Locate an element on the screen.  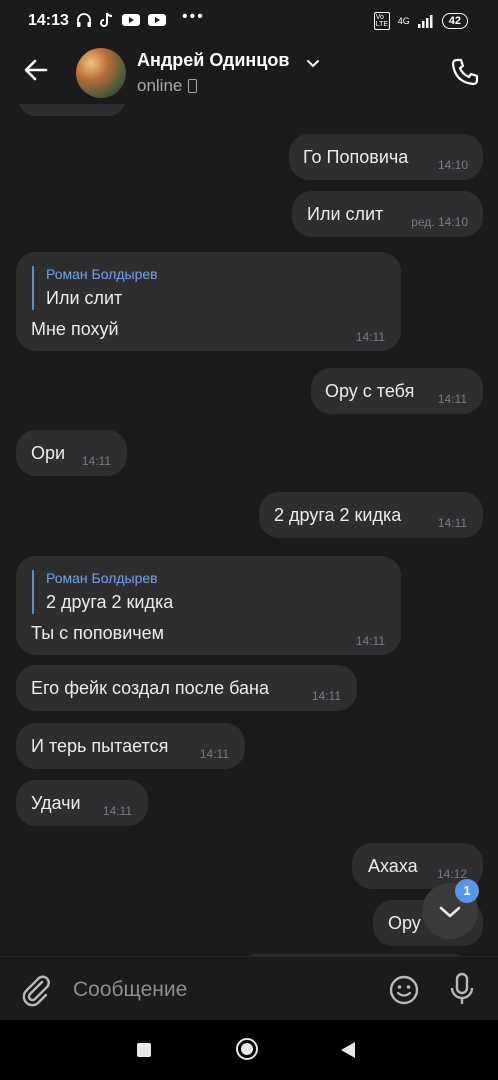
message-bubble-incoming: Ори 14:11 is located at coordinates (71, 453).